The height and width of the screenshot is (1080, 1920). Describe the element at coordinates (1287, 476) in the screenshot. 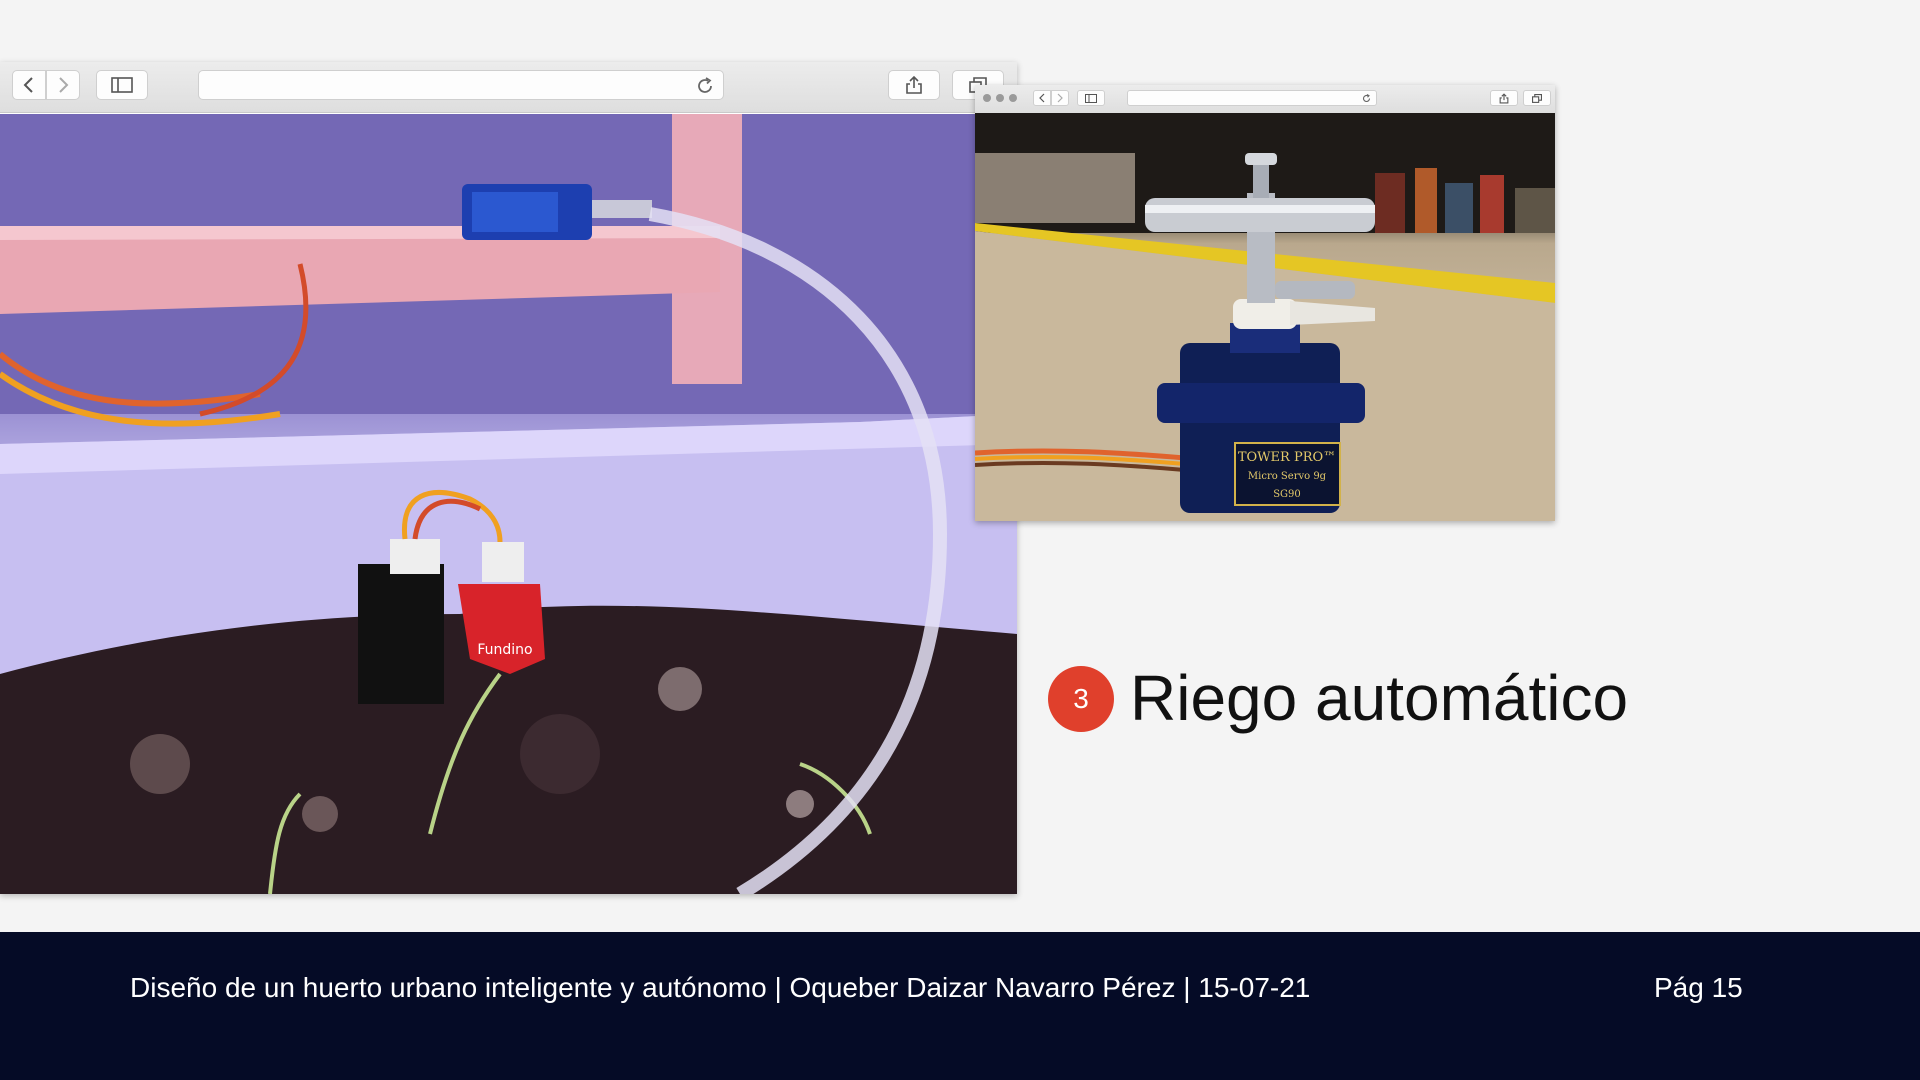

I see `servo-label-model: Micro Servo 9g` at that location.